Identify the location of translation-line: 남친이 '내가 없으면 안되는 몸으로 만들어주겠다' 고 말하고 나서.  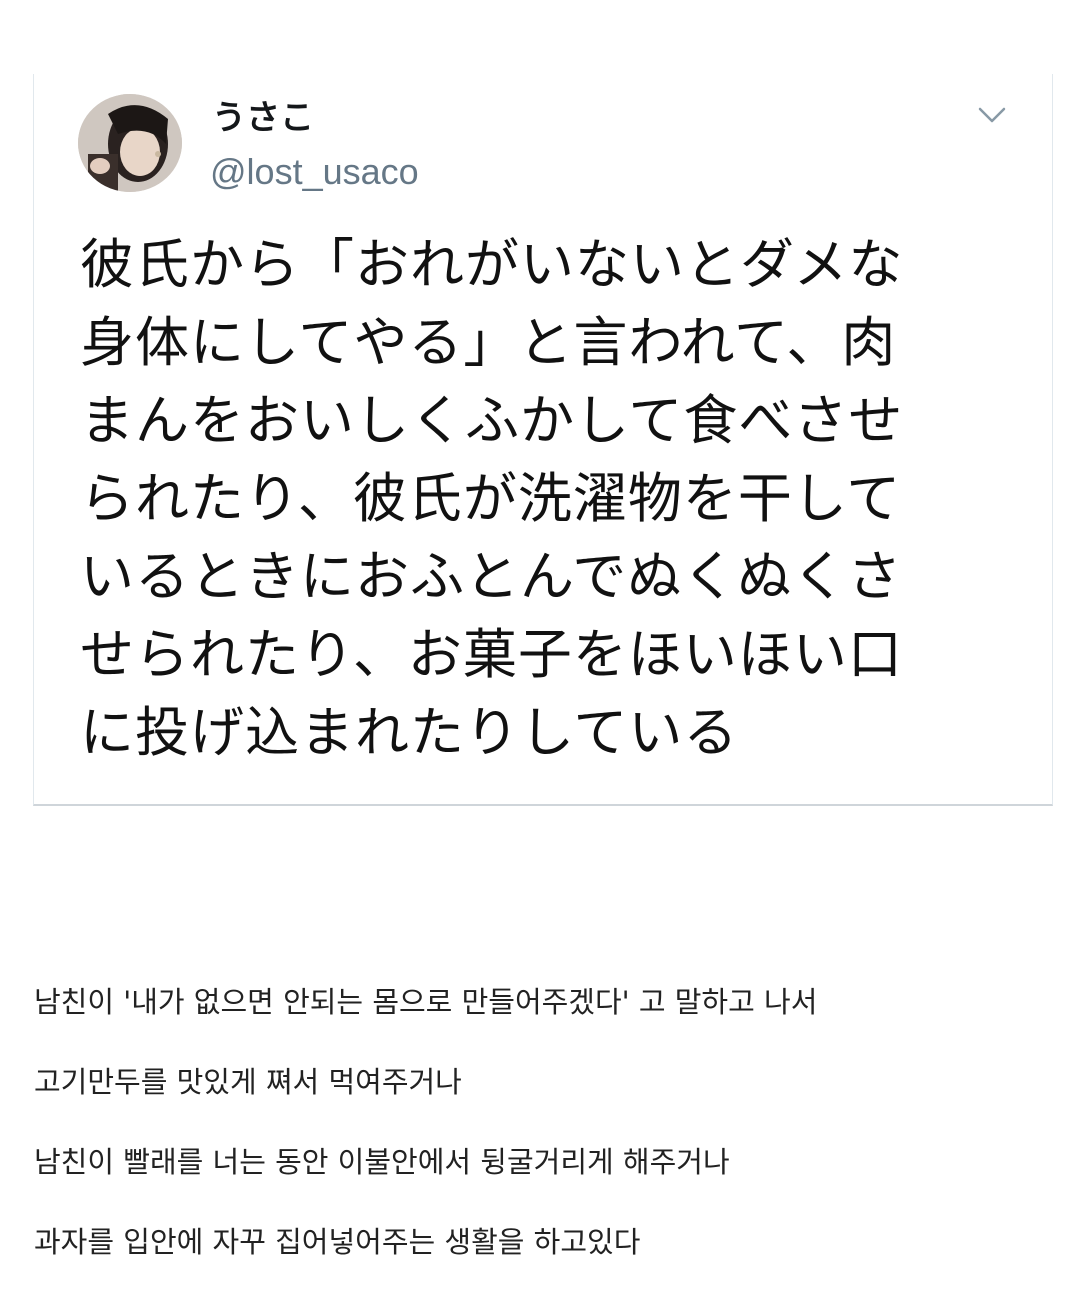
(426, 1002).